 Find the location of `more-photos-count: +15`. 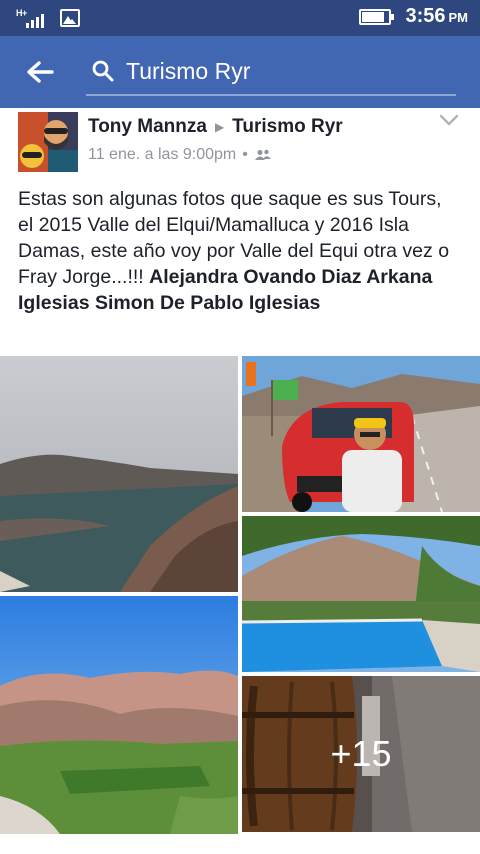

more-photos-count: +15 is located at coordinates (361, 753).